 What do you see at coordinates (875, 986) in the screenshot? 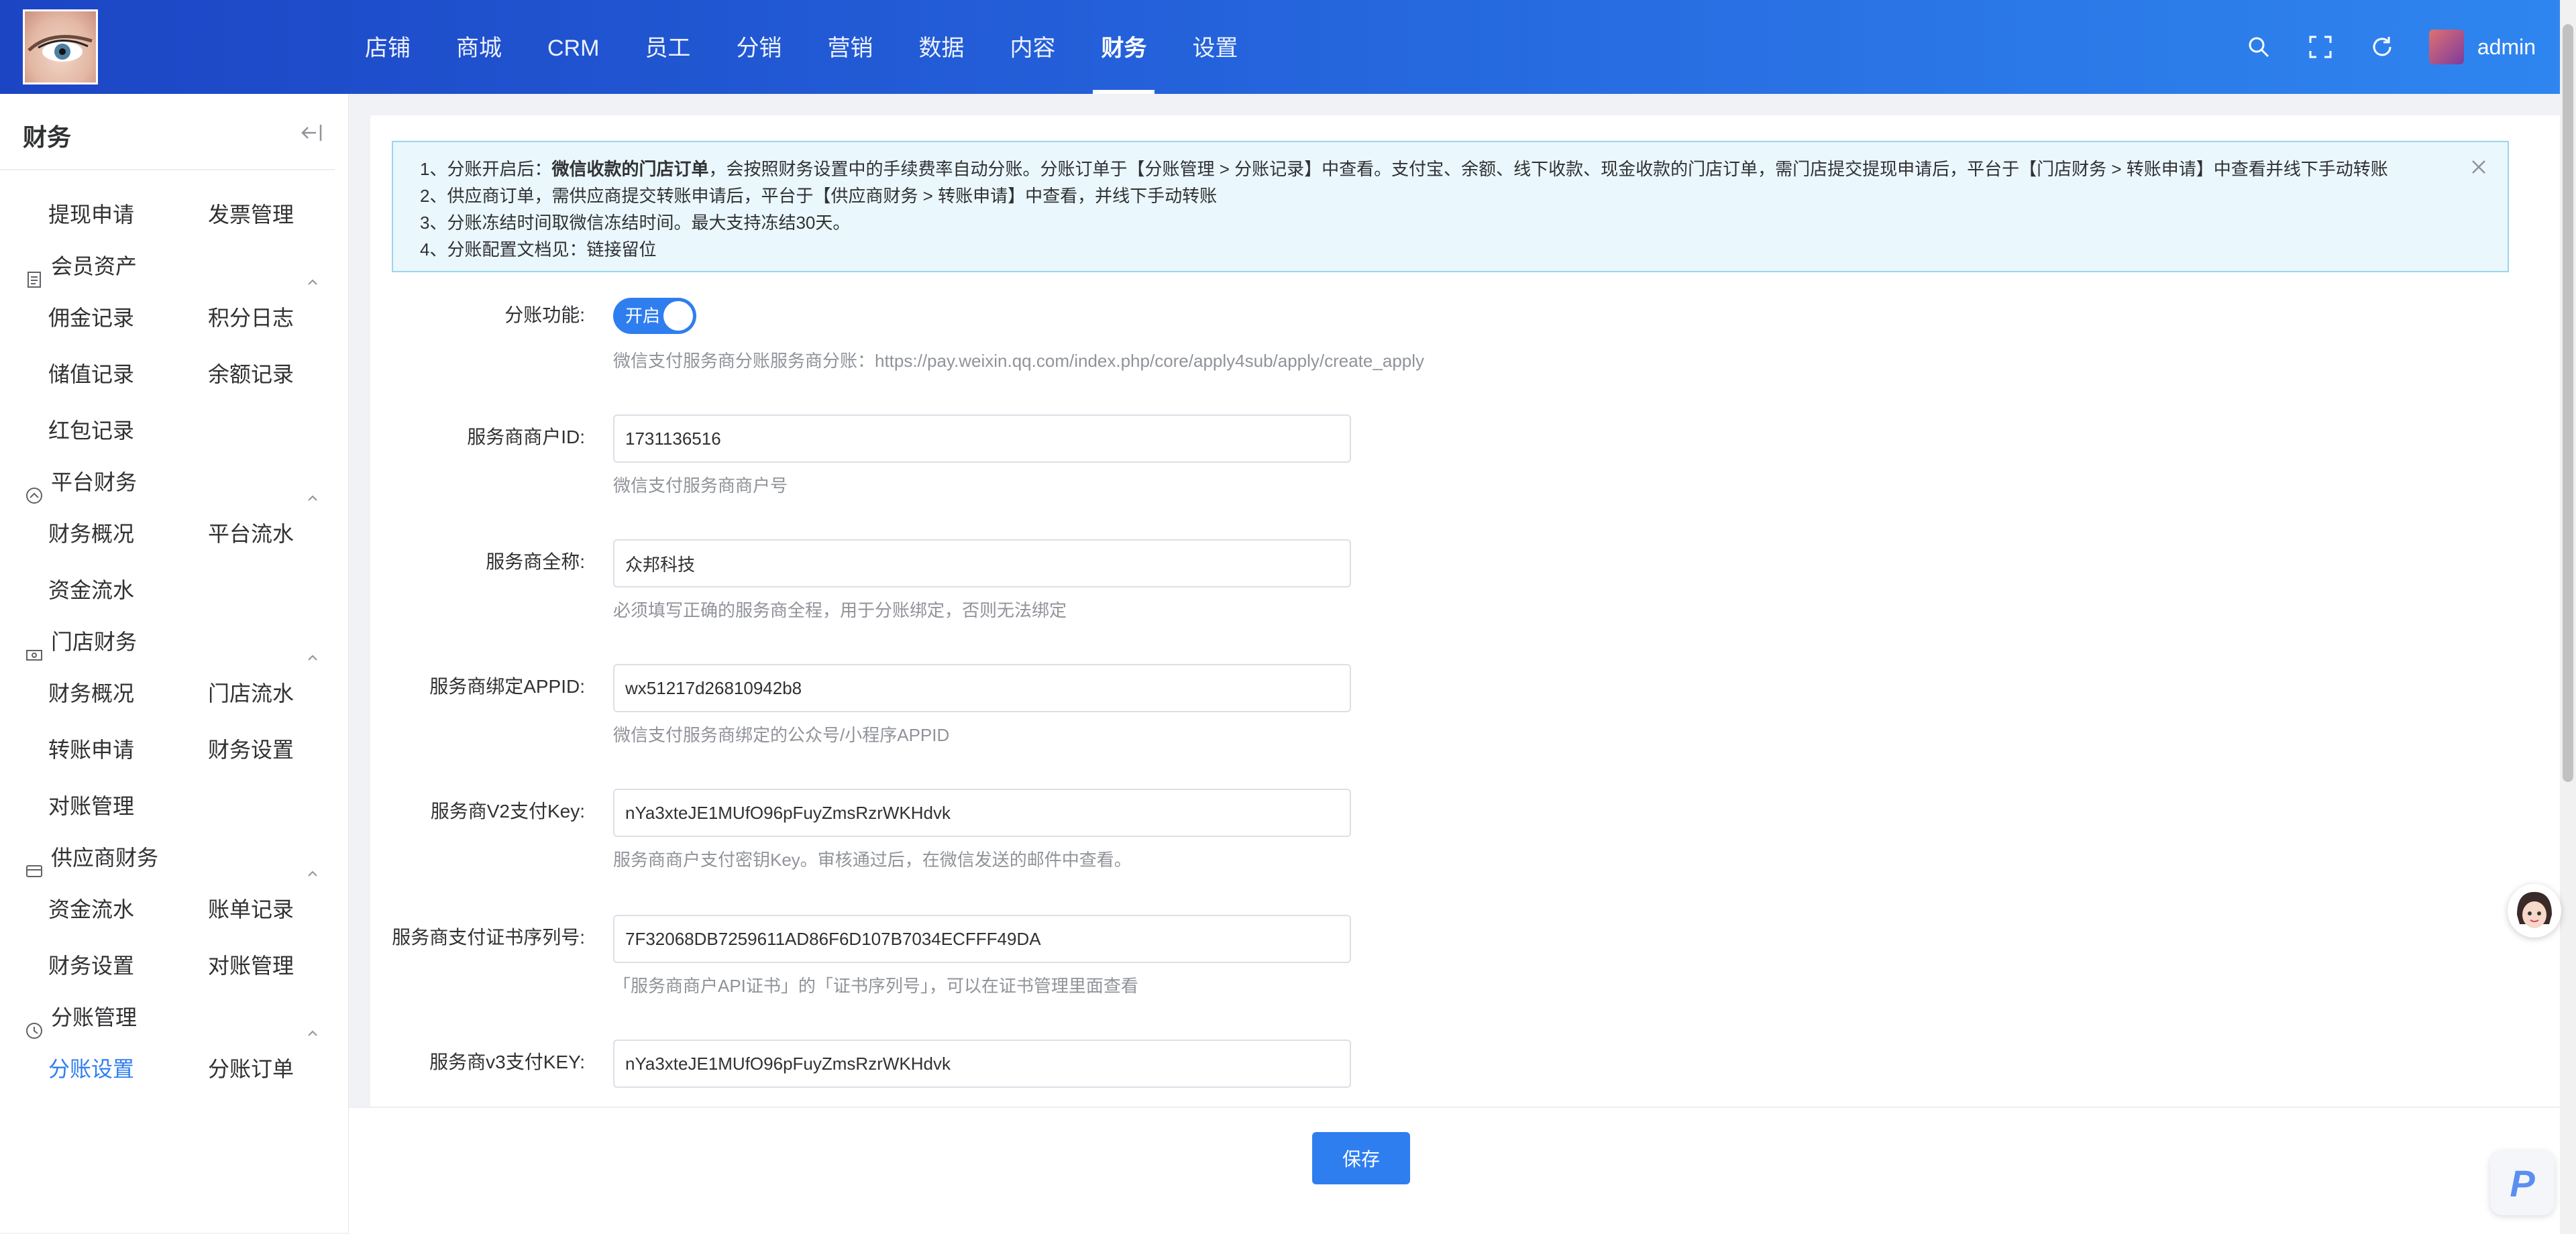
I see `cert-serial-help: 「服务商商户API证书」的「证书序列号」，可以在证书管理里面查看` at bounding box center [875, 986].